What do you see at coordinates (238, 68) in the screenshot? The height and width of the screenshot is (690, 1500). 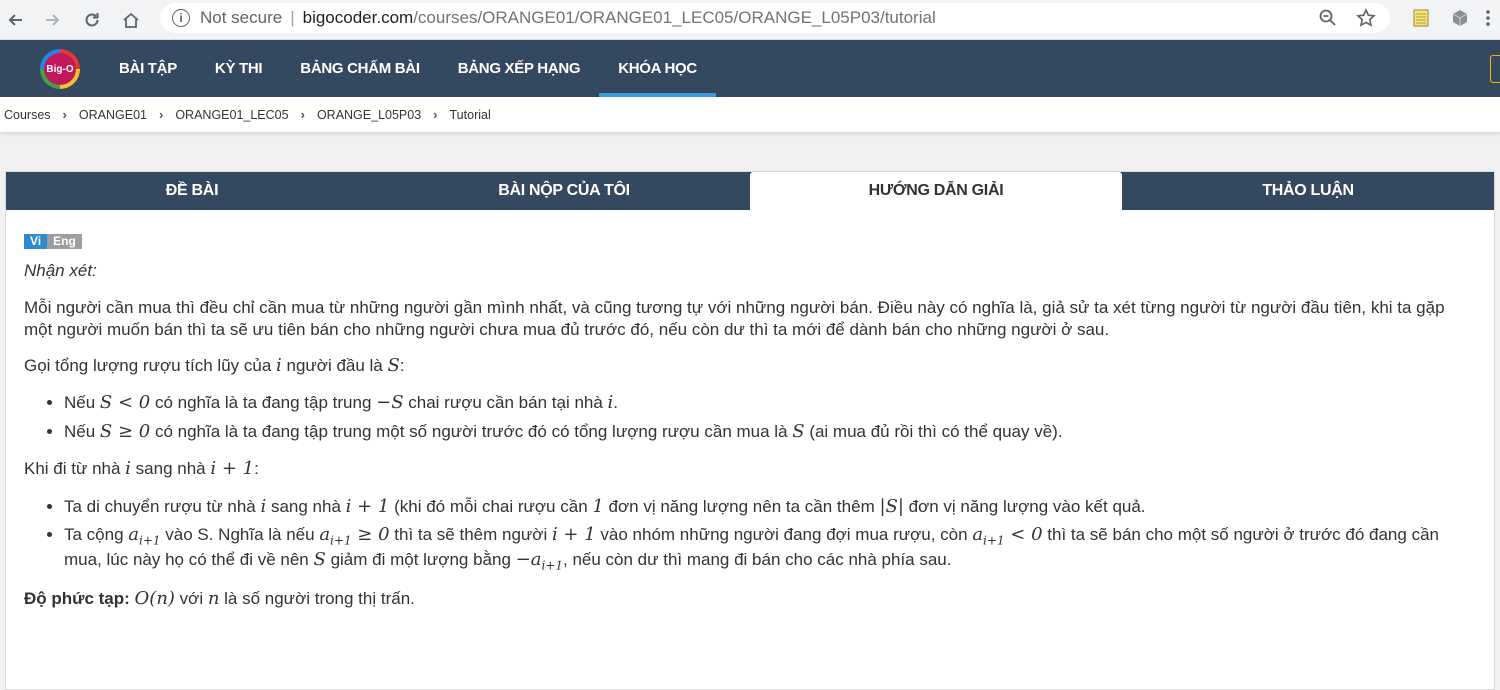 I see `nav-ky-thi: KỲ THI` at bounding box center [238, 68].